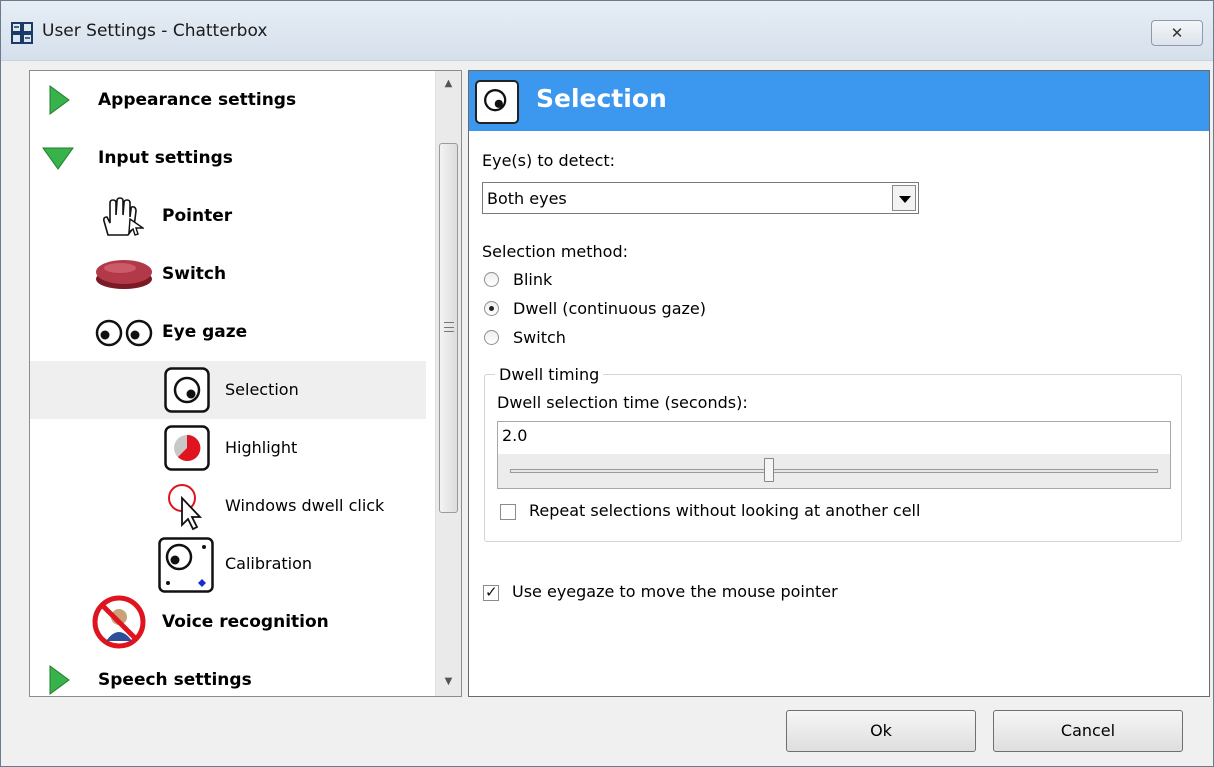 The image size is (1214, 767). What do you see at coordinates (228, 274) in the screenshot?
I see `tree-item-switch: Switch` at bounding box center [228, 274].